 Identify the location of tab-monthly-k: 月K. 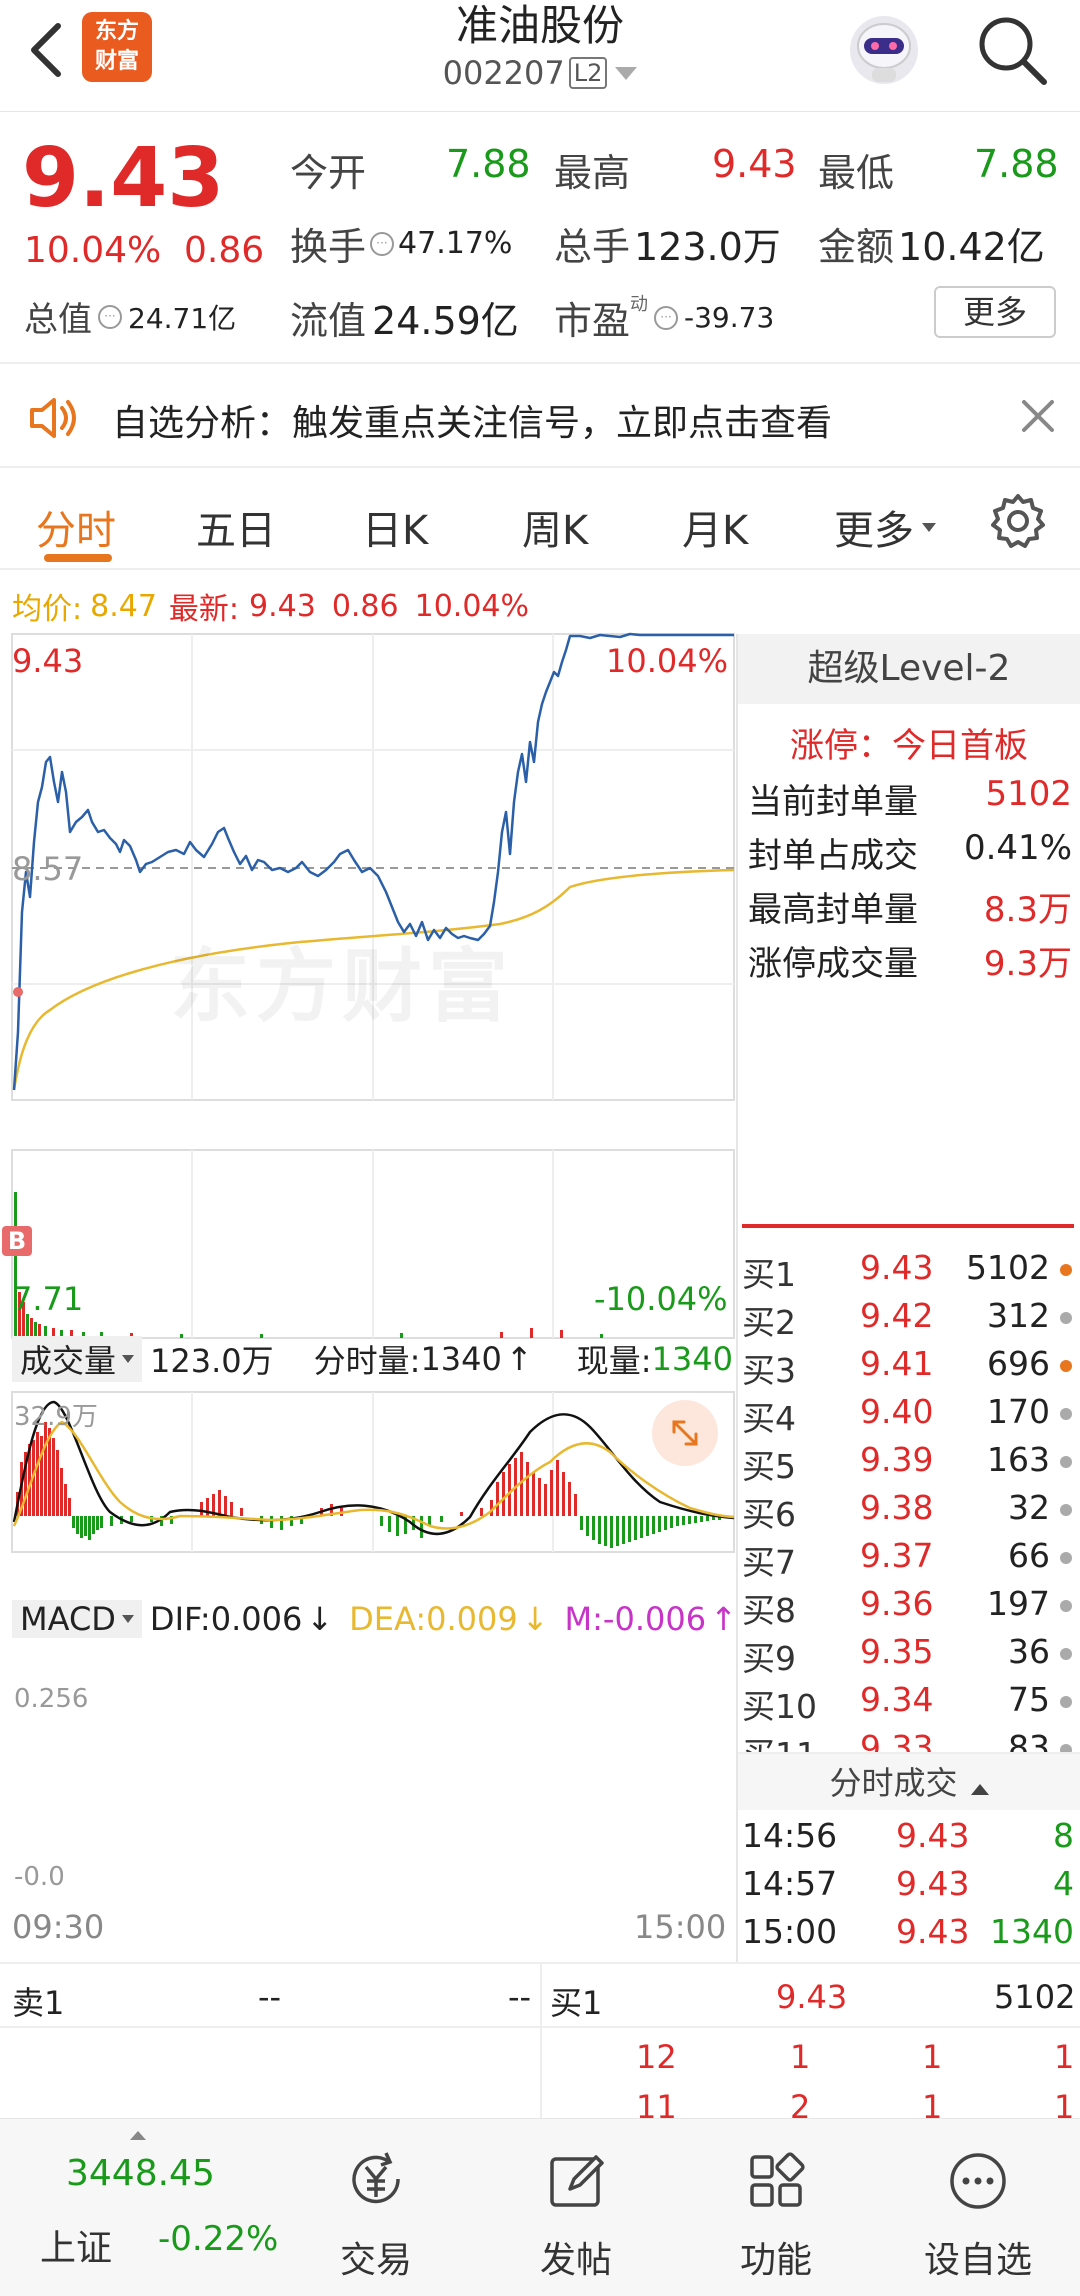
(715, 527).